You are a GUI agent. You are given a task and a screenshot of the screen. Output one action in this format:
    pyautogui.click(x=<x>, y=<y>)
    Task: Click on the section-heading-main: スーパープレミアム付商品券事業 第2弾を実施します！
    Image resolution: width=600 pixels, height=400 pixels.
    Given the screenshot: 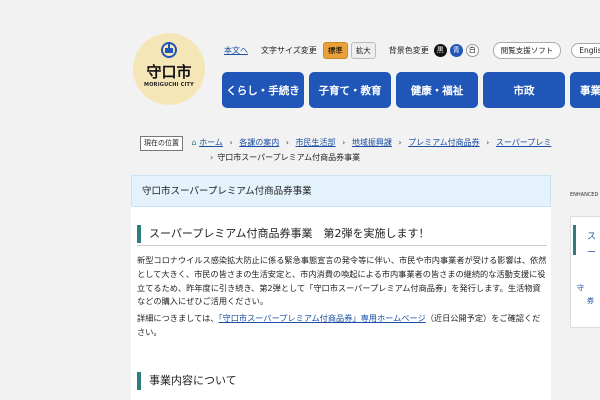 What is the action you would take?
    pyautogui.click(x=342, y=235)
    